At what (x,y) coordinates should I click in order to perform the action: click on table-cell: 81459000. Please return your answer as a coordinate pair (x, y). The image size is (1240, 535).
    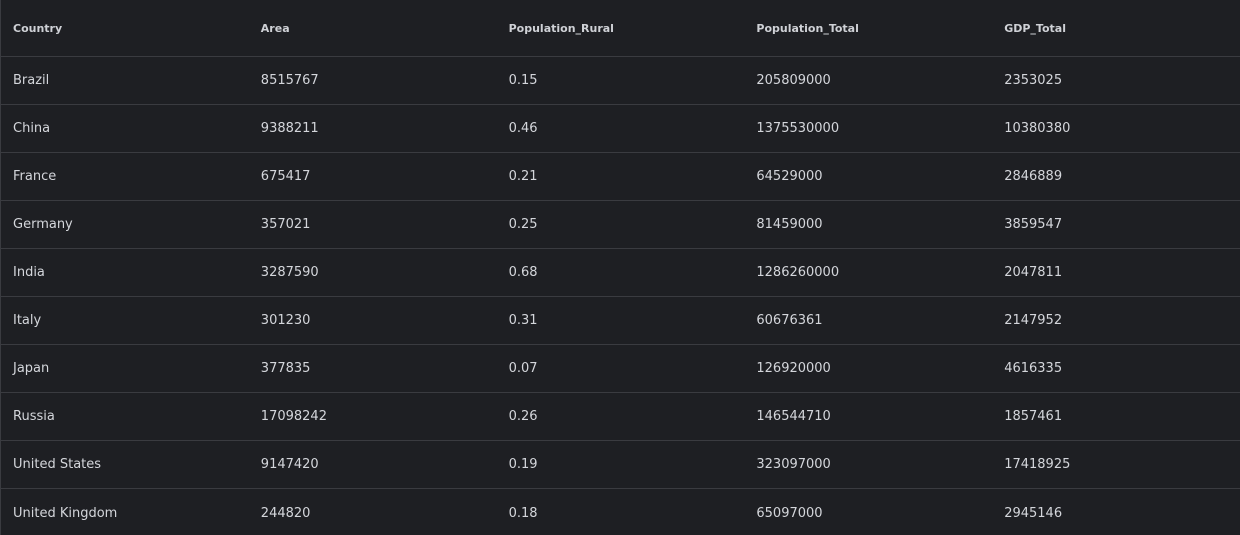
    Looking at the image, I should click on (789, 224).